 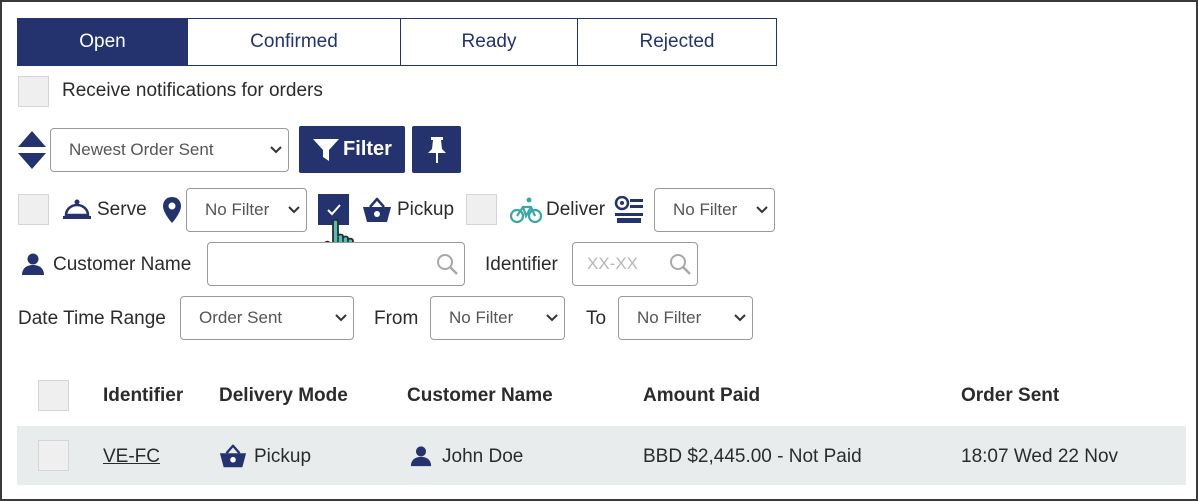 What do you see at coordinates (241, 317) in the screenshot?
I see `date-range-type-value: Order Sent` at bounding box center [241, 317].